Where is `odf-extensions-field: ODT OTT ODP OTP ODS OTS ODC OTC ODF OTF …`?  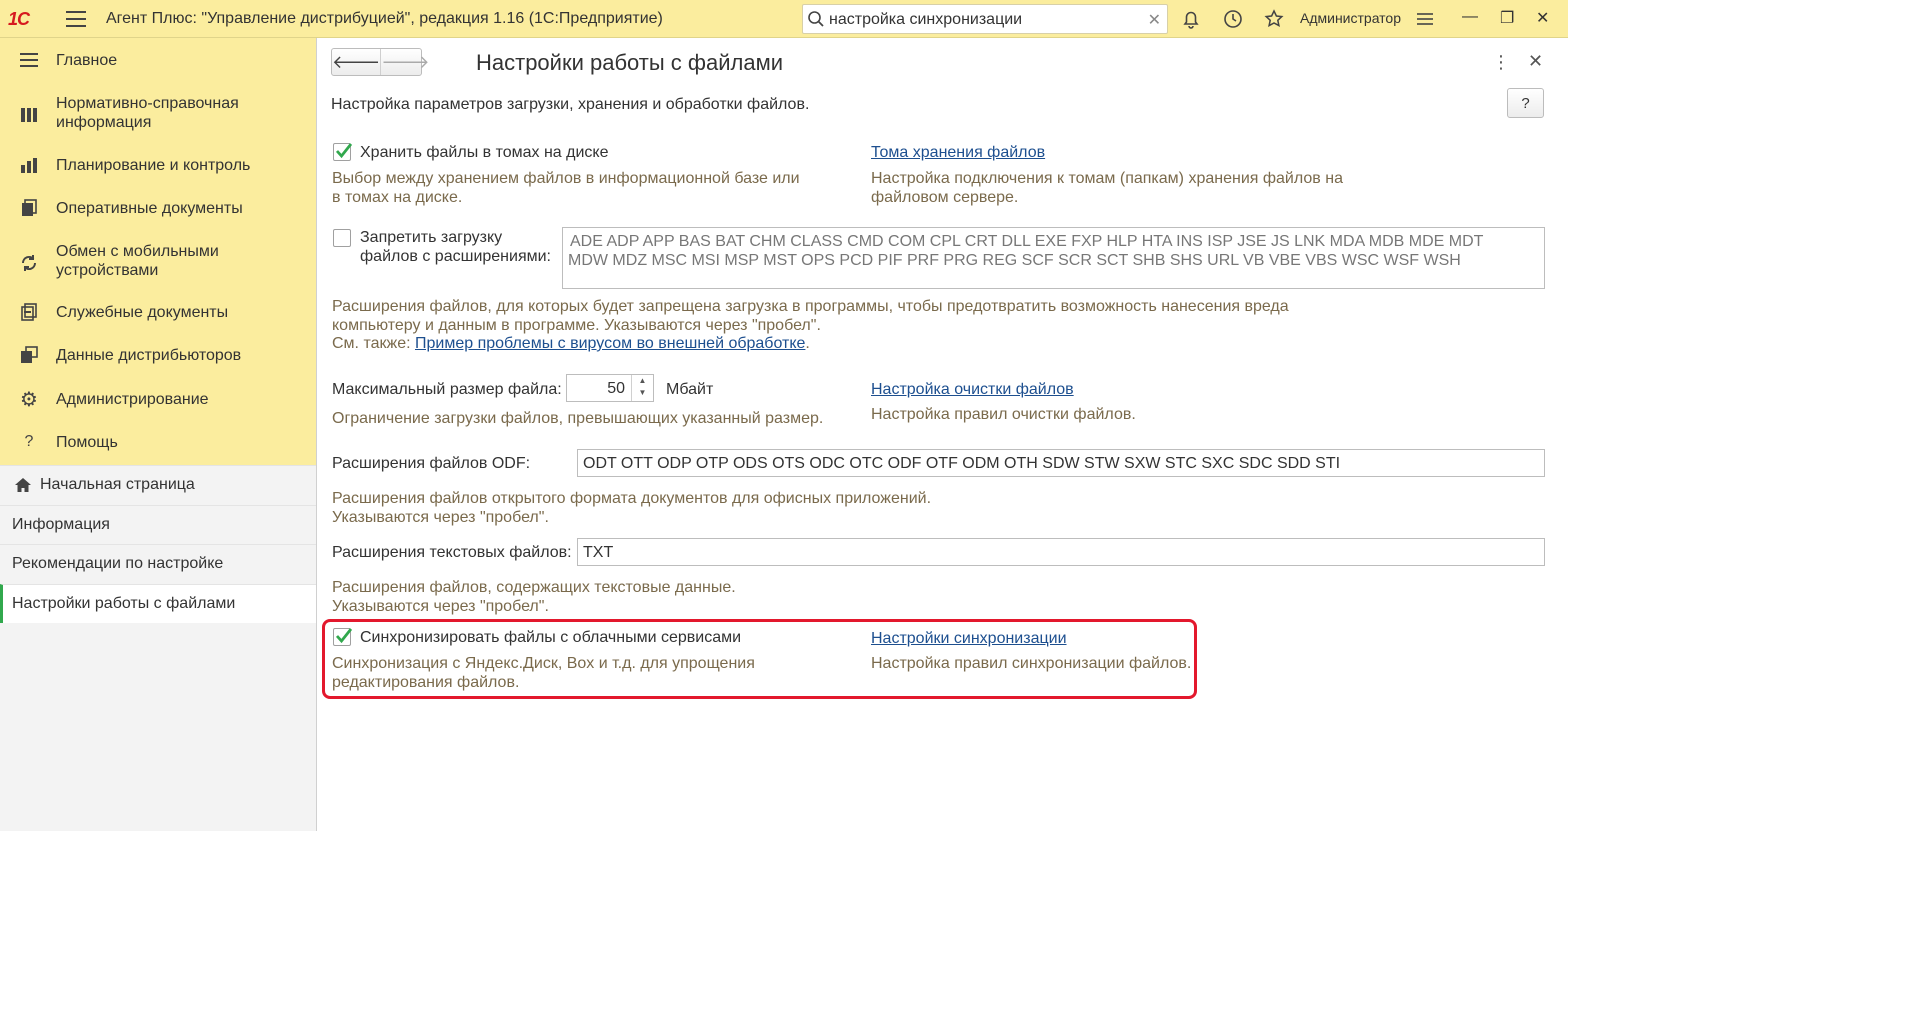
odf-extensions-field: ODT OTT ODP OTP ODS OTS ODC OTC ODF OTF … is located at coordinates (1061, 463).